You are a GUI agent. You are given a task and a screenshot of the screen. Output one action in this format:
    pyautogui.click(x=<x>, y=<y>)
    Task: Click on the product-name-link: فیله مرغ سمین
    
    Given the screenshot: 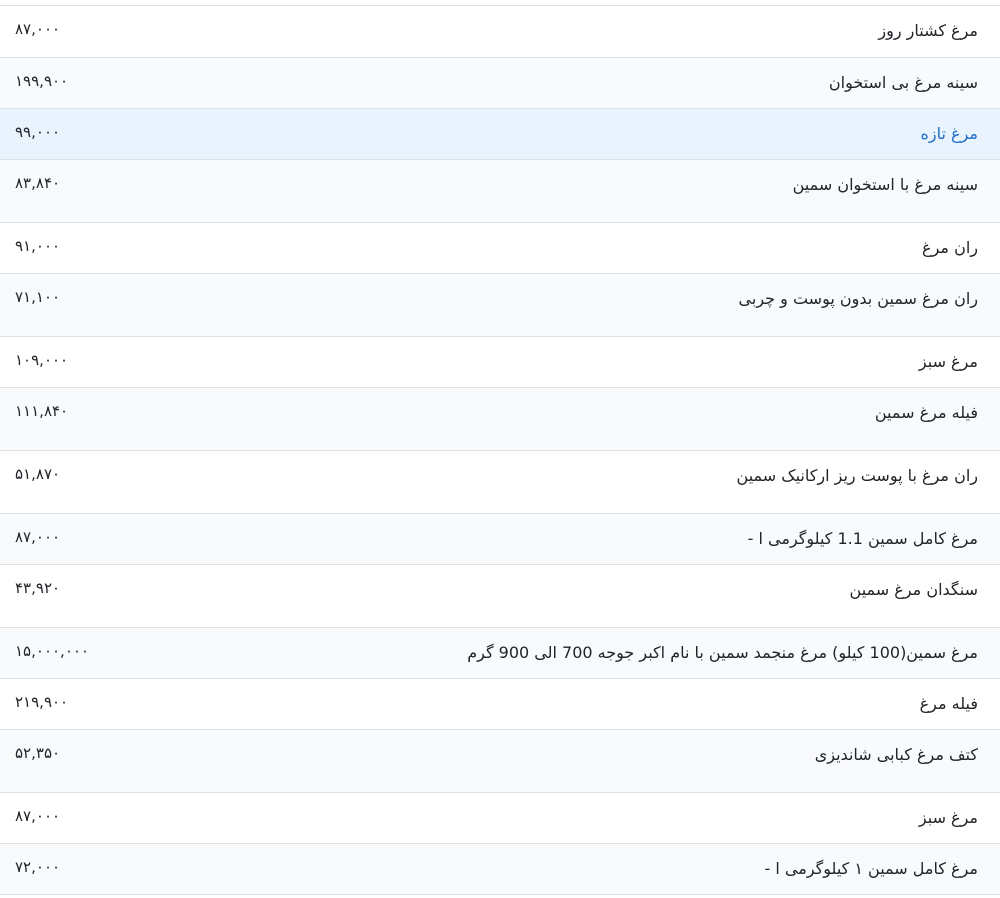 What is the action you would take?
    pyautogui.click(x=926, y=412)
    